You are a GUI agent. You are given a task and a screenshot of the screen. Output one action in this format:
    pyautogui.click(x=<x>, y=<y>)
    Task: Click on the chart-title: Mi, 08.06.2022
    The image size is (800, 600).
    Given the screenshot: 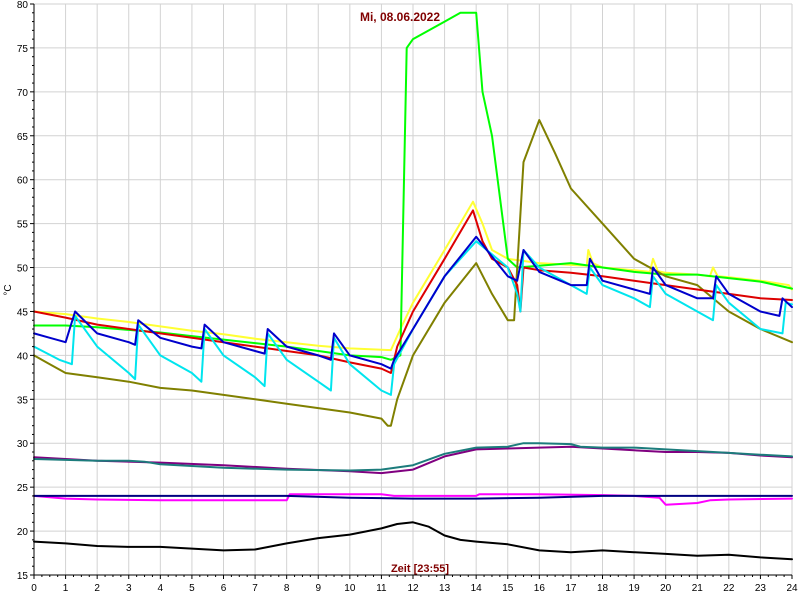 What is the action you would take?
    pyautogui.click(x=400, y=17)
    